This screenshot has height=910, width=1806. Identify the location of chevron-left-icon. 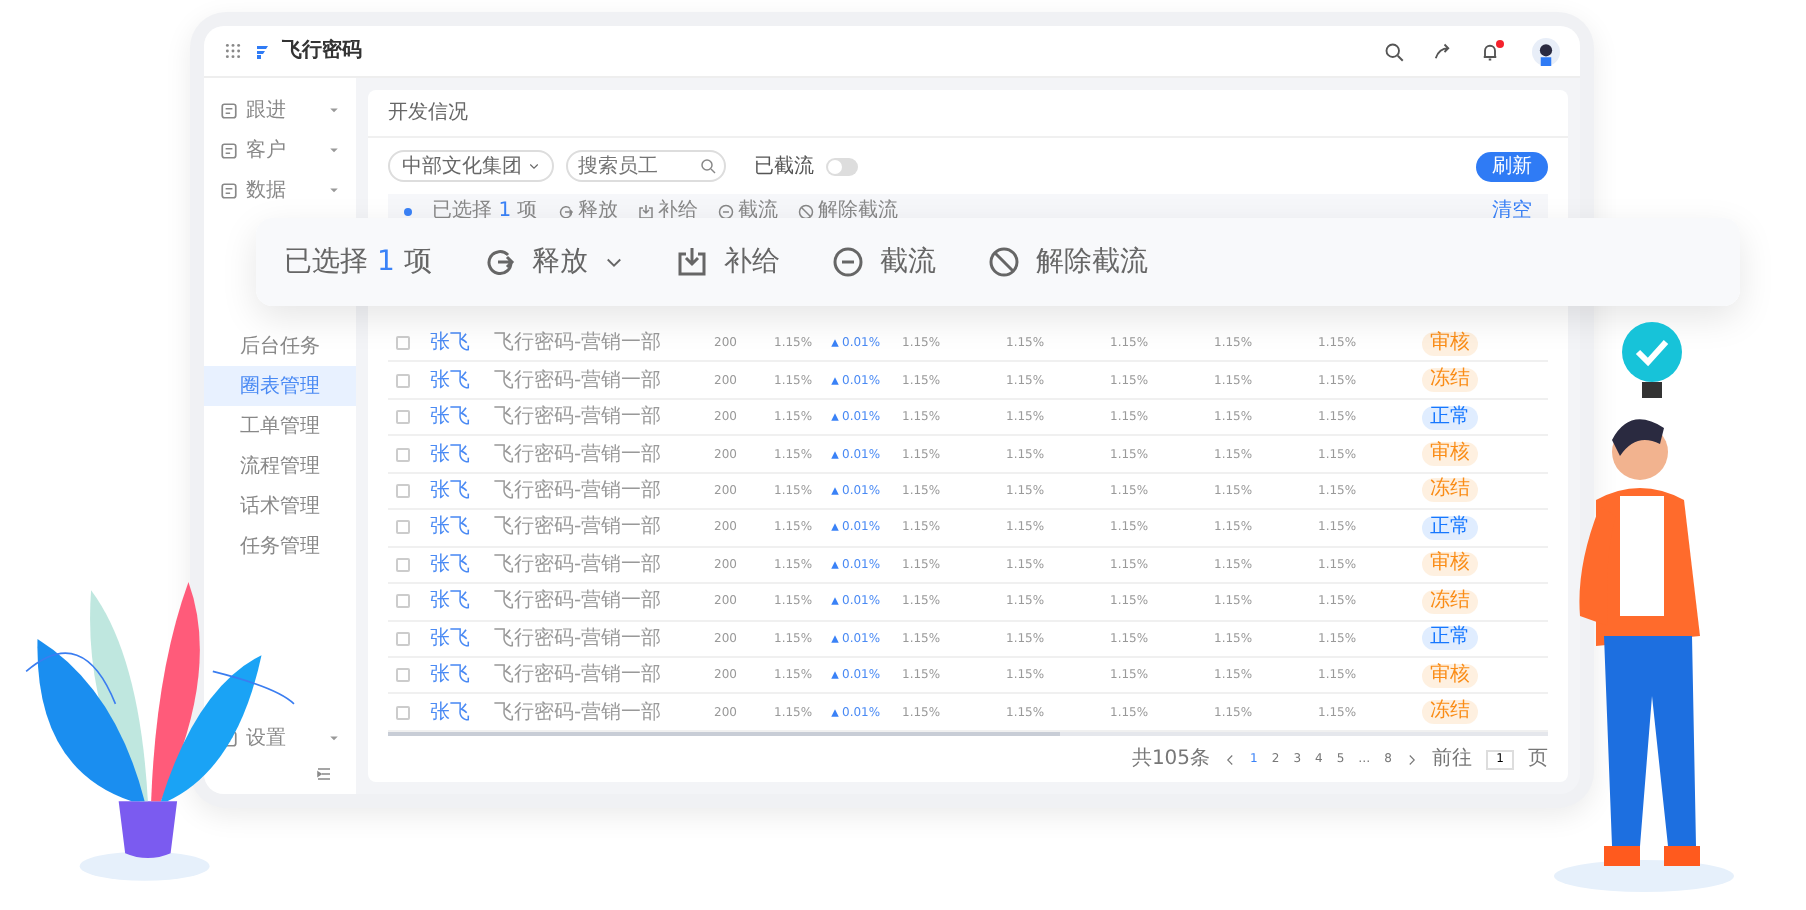
(1230, 759).